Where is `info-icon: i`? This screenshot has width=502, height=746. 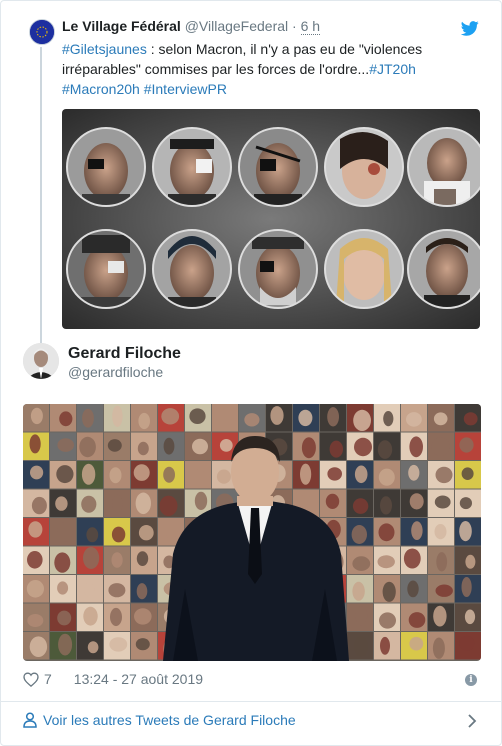 info-icon: i is located at coordinates (471, 680).